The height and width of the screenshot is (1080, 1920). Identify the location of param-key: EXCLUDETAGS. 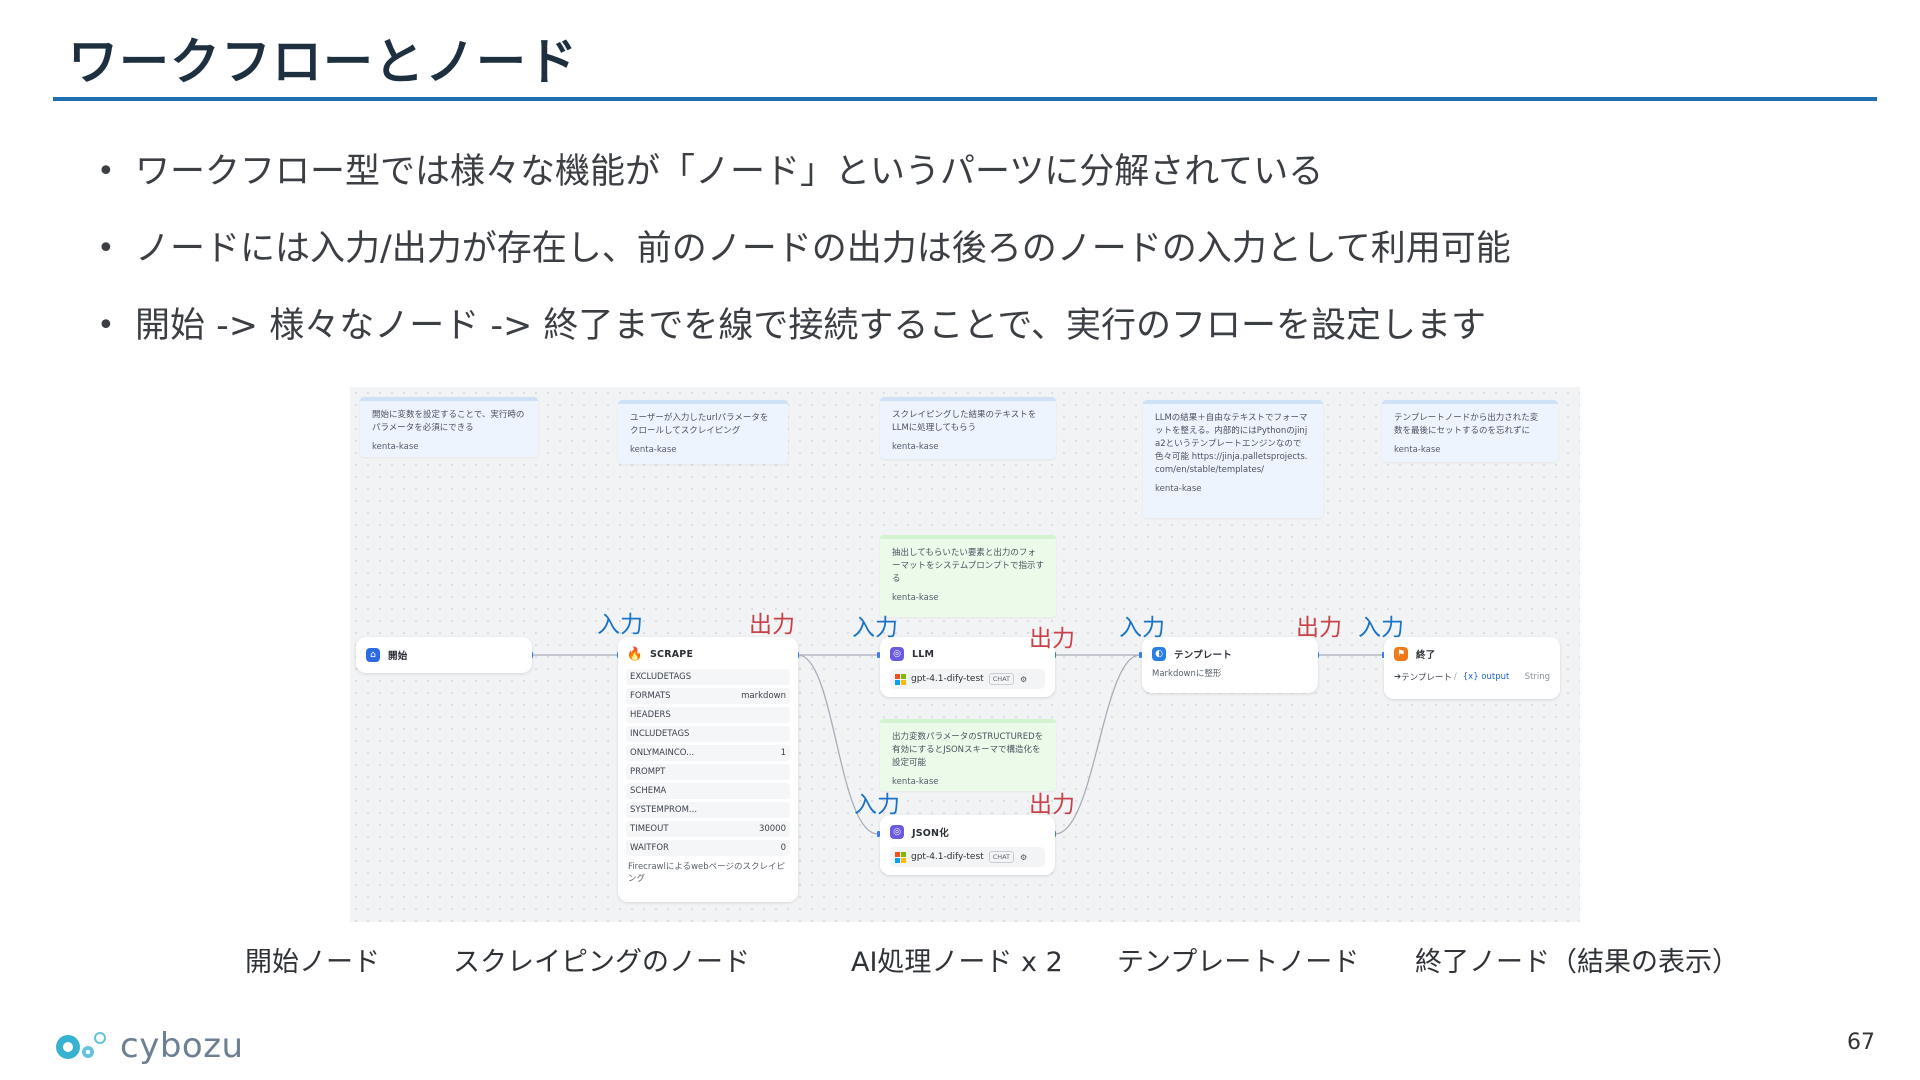
(661, 677).